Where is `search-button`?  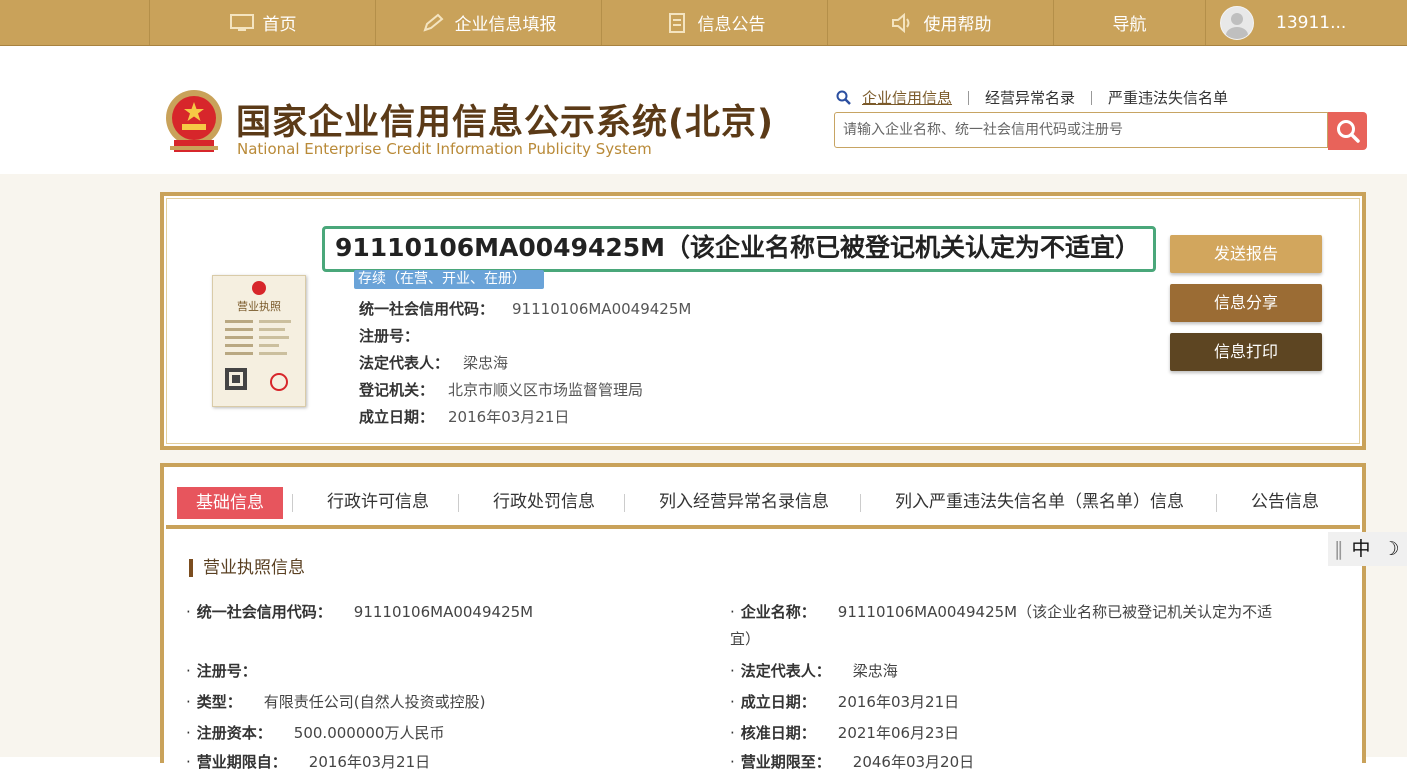
search-button is located at coordinates (1347, 131).